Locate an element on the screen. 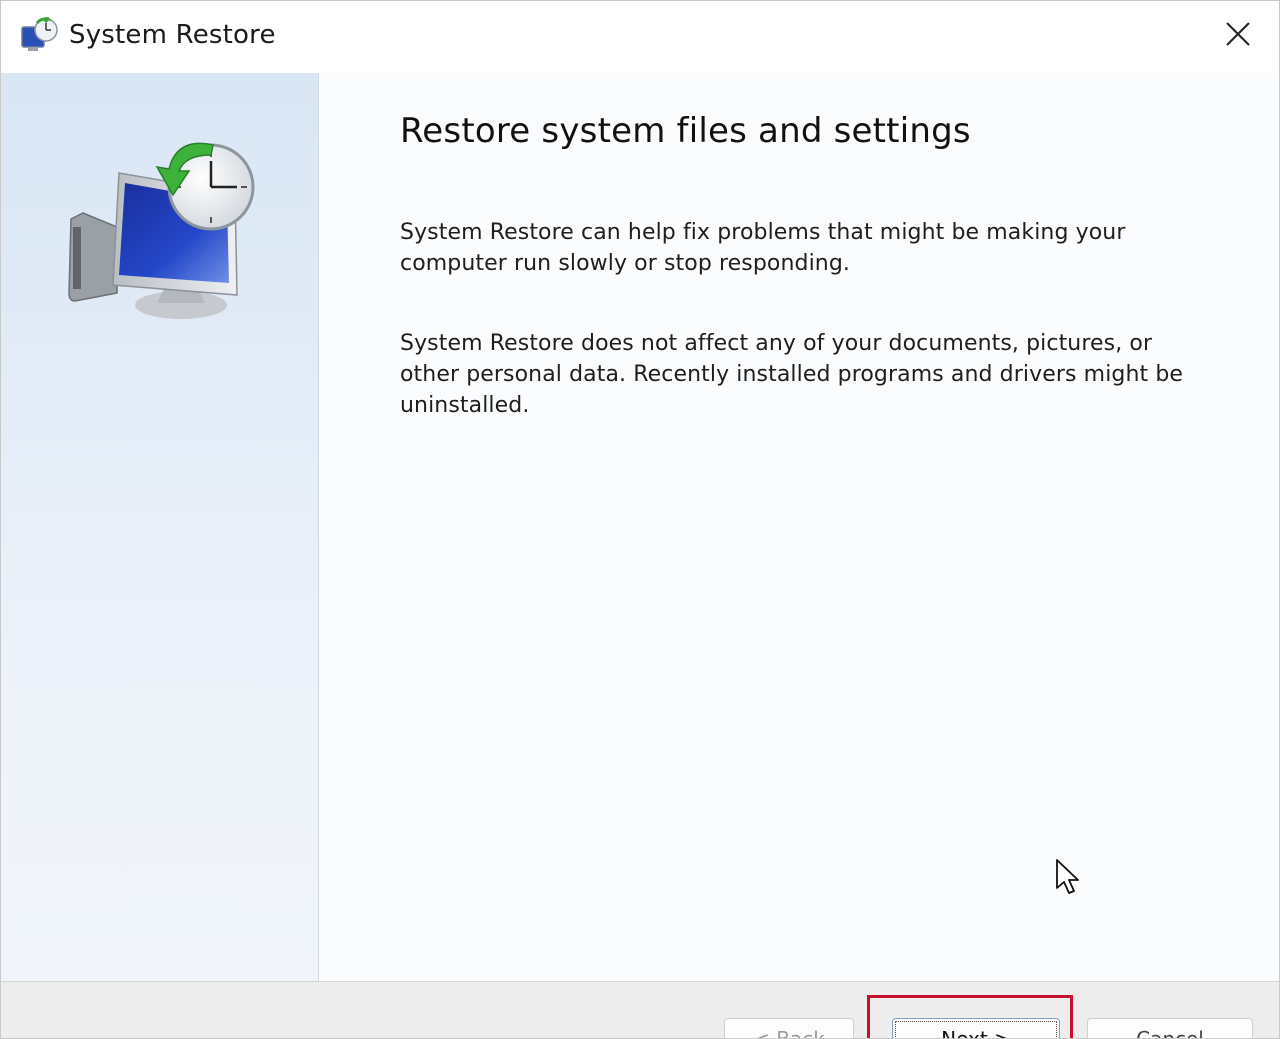  cancel-button: Cancel is located at coordinates (1170, 1028).